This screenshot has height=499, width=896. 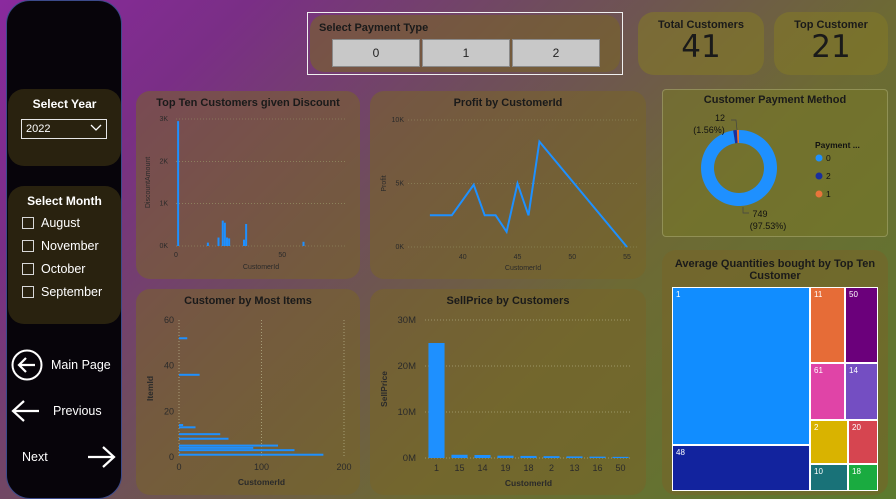 I want to click on profit-chart: 0K 5K 10K 40 45 50 55 CustomerId Profit, so click(x=508, y=185).